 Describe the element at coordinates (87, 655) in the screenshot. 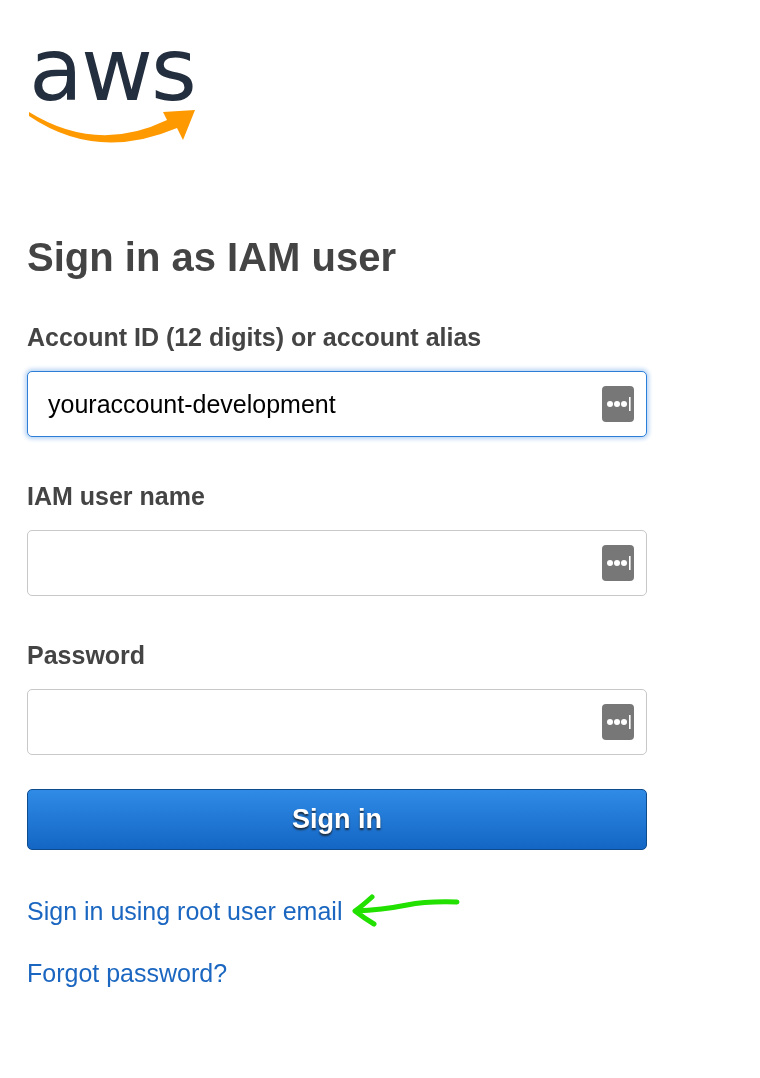

I see `field-label: Password` at that location.